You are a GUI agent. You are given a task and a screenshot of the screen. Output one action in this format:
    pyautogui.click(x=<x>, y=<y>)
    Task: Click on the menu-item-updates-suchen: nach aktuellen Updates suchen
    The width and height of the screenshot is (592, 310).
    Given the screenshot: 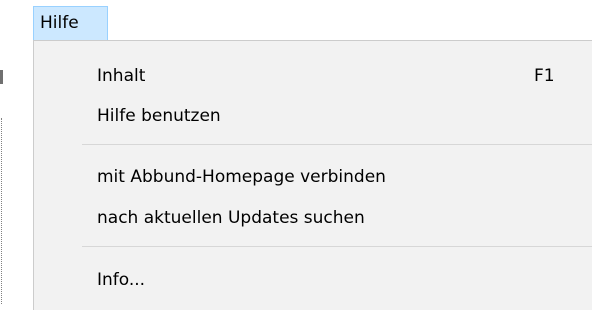 What is the action you would take?
    pyautogui.click(x=313, y=218)
    